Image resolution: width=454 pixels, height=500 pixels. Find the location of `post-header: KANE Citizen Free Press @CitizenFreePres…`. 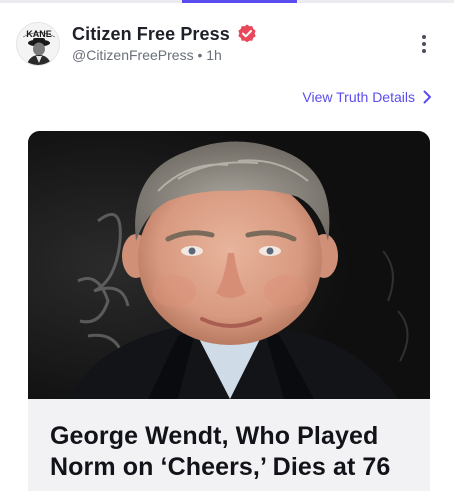

post-header: KANE Citizen Free Press @CitizenFreePres… is located at coordinates (228, 47).